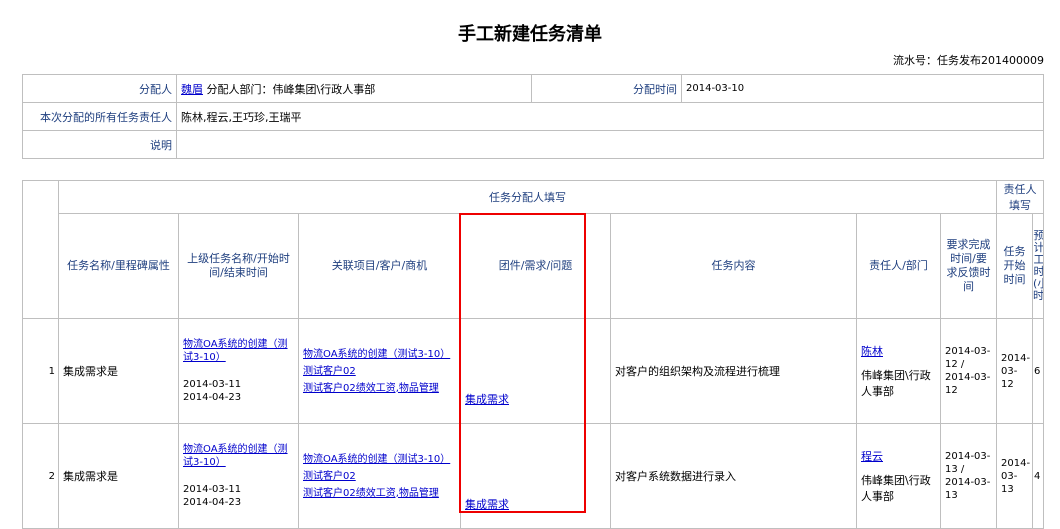  What do you see at coordinates (610, 116) in the screenshot?
I see `responsible-value: 陈林,程云,王巧珍,王瑞平` at bounding box center [610, 116].